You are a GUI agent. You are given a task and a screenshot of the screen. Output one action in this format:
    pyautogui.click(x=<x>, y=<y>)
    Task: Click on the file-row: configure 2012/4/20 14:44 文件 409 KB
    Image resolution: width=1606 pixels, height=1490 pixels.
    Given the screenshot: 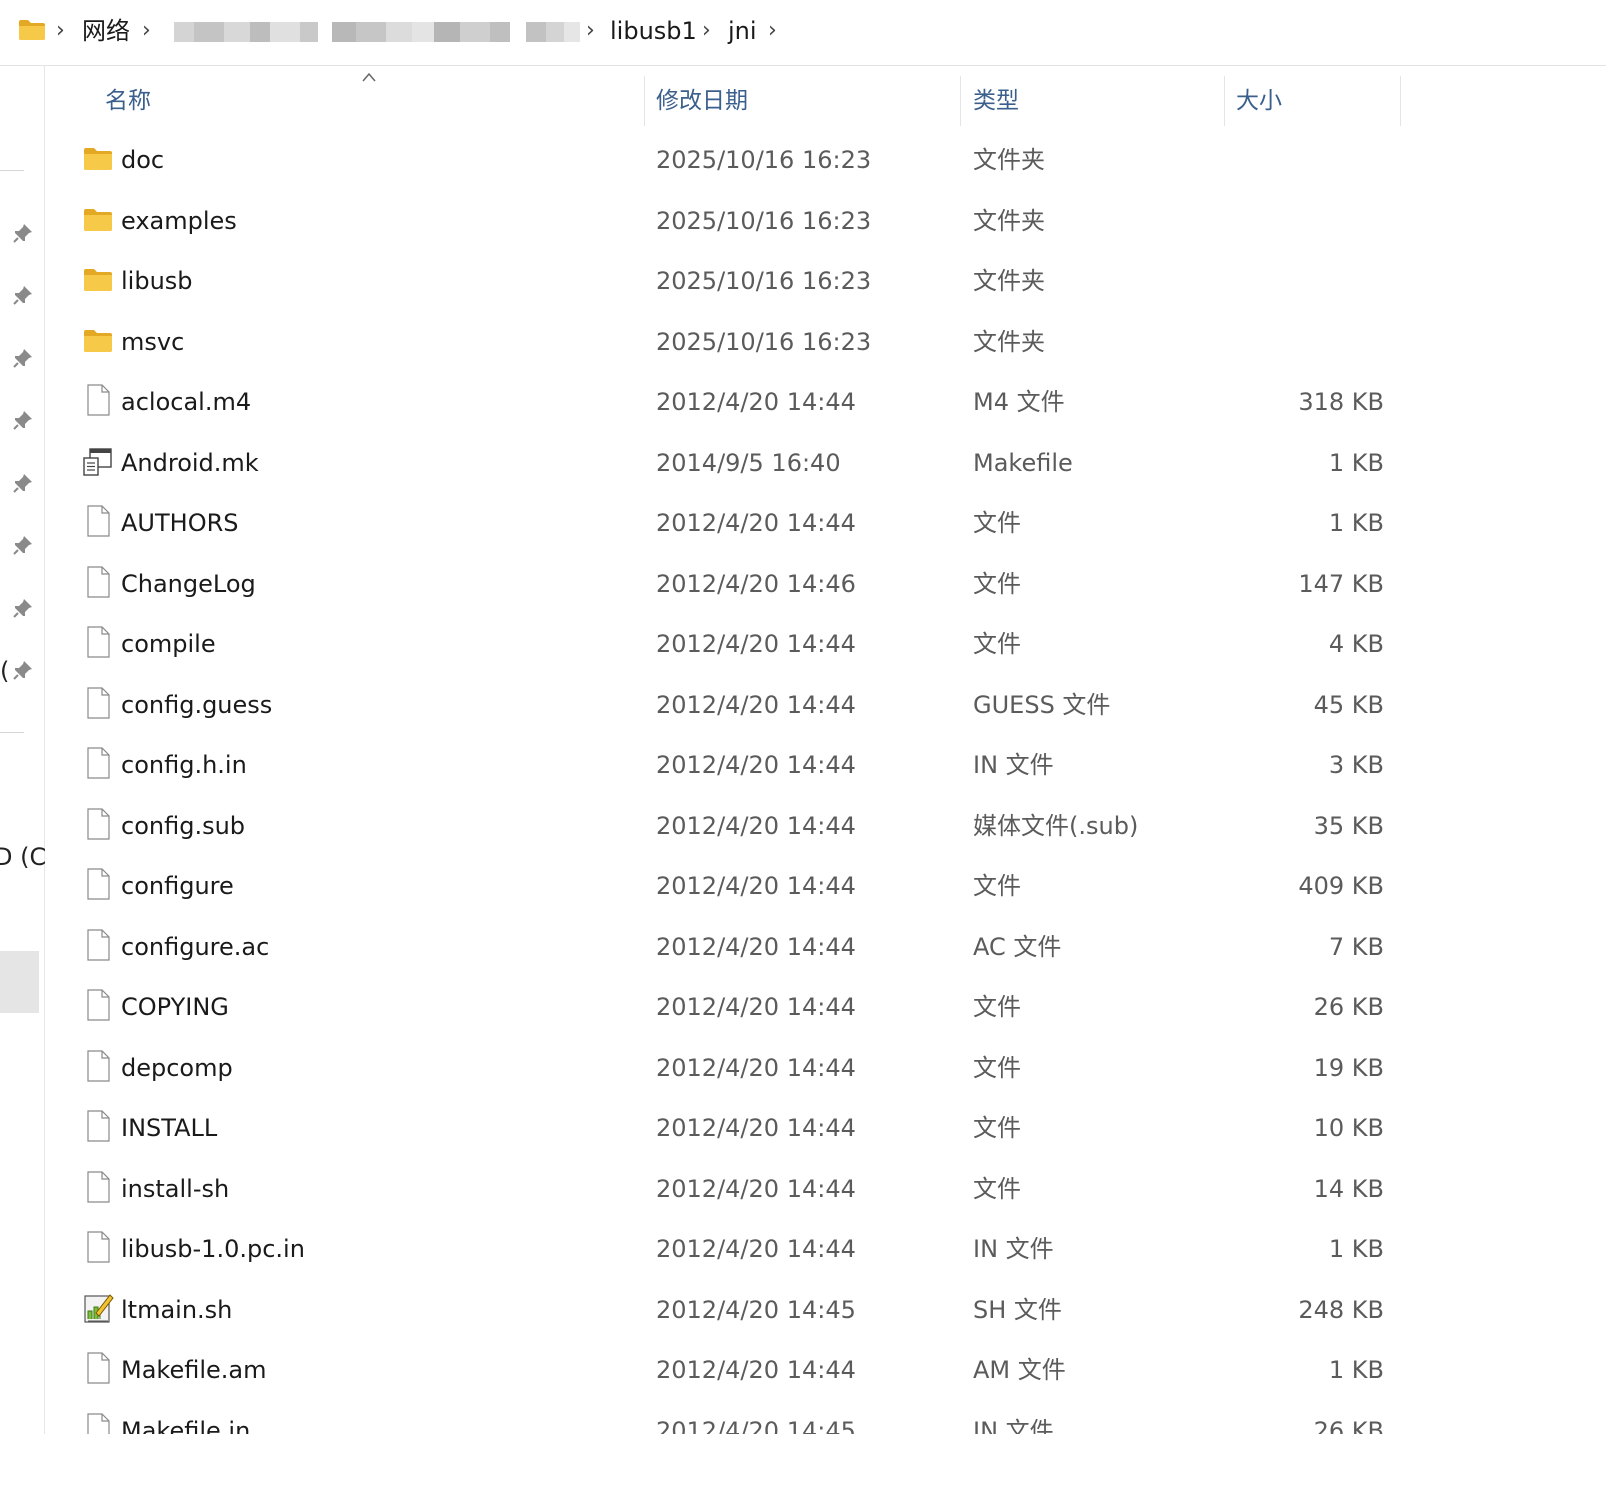 What is the action you would take?
    pyautogui.click(x=725, y=886)
    